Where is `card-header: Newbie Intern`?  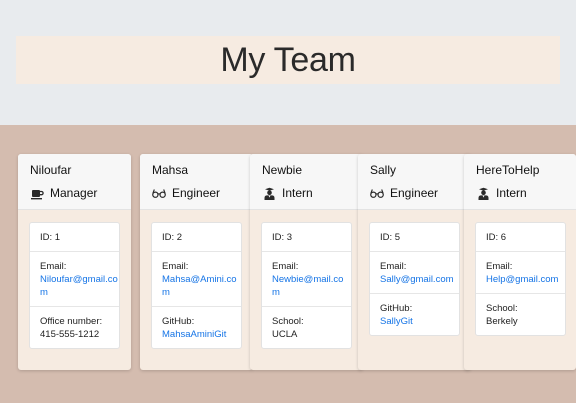 card-header: Newbie Intern is located at coordinates (306, 182).